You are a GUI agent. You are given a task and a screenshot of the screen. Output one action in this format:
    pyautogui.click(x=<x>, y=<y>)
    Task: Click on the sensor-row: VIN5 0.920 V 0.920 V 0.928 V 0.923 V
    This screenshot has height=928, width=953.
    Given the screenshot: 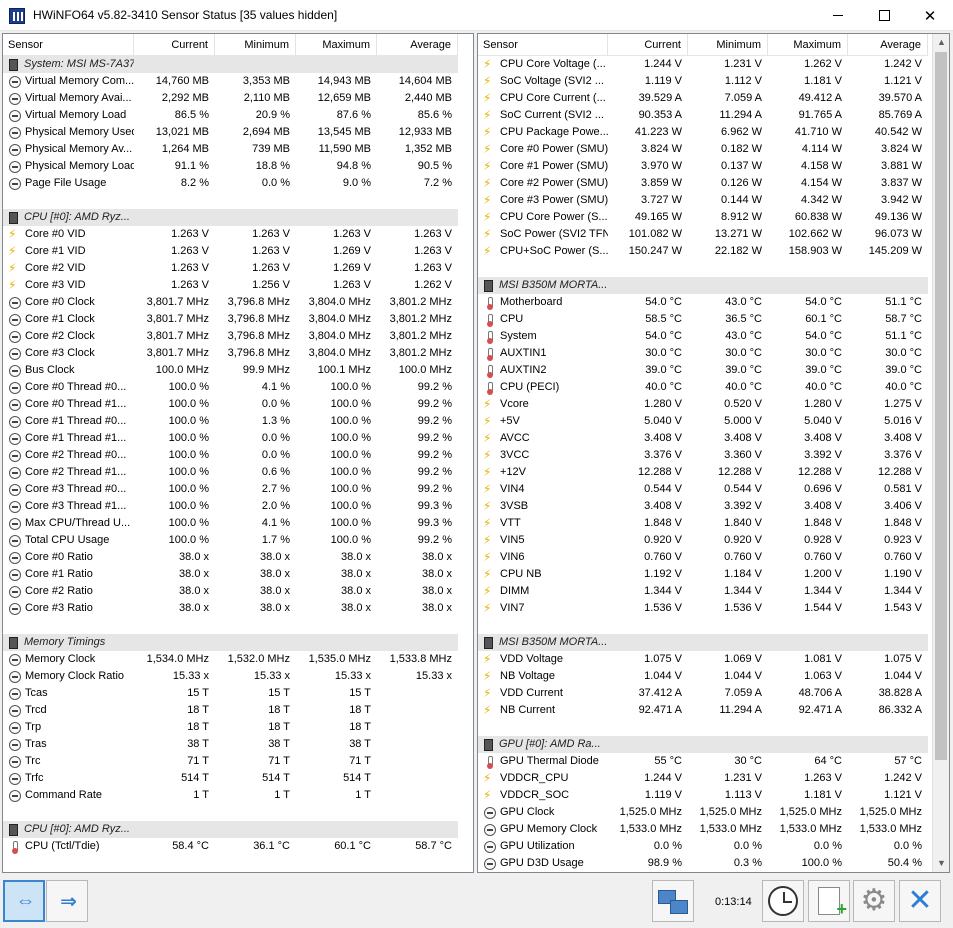 What is the action you would take?
    pyautogui.click(x=703, y=540)
    